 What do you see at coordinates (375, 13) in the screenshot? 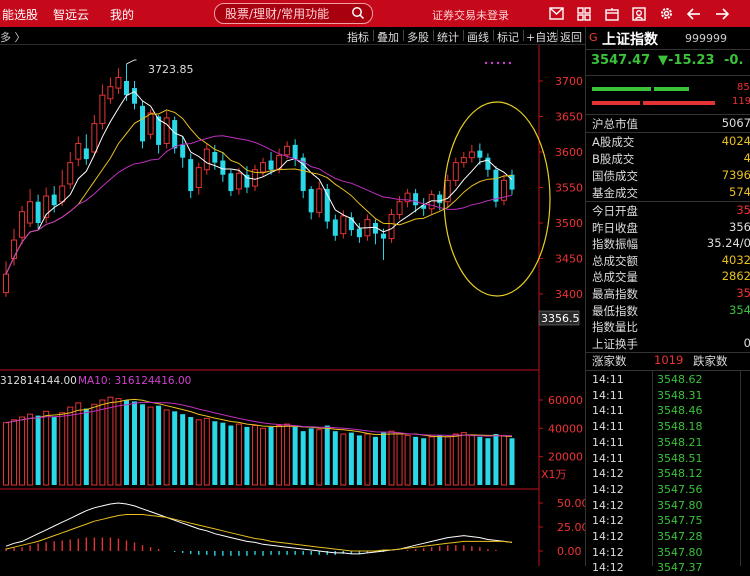
I see `title-bar: 能选股 智远云 我的 证券交易未登录` at bounding box center [375, 13].